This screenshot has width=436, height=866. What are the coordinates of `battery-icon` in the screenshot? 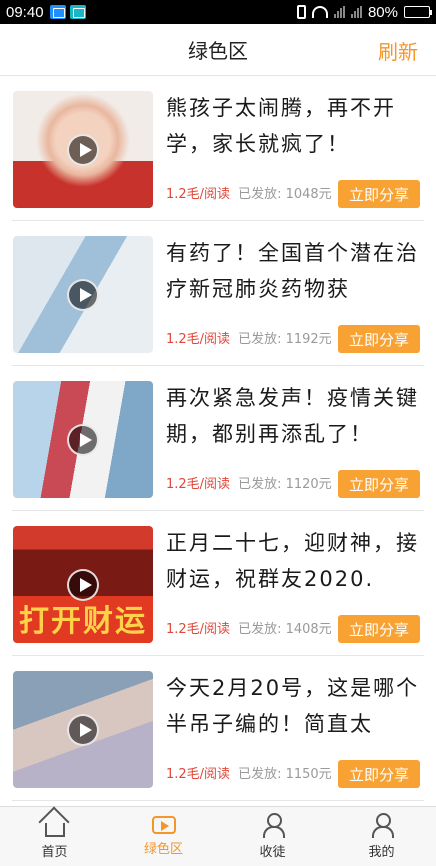 It's located at (418, 12).